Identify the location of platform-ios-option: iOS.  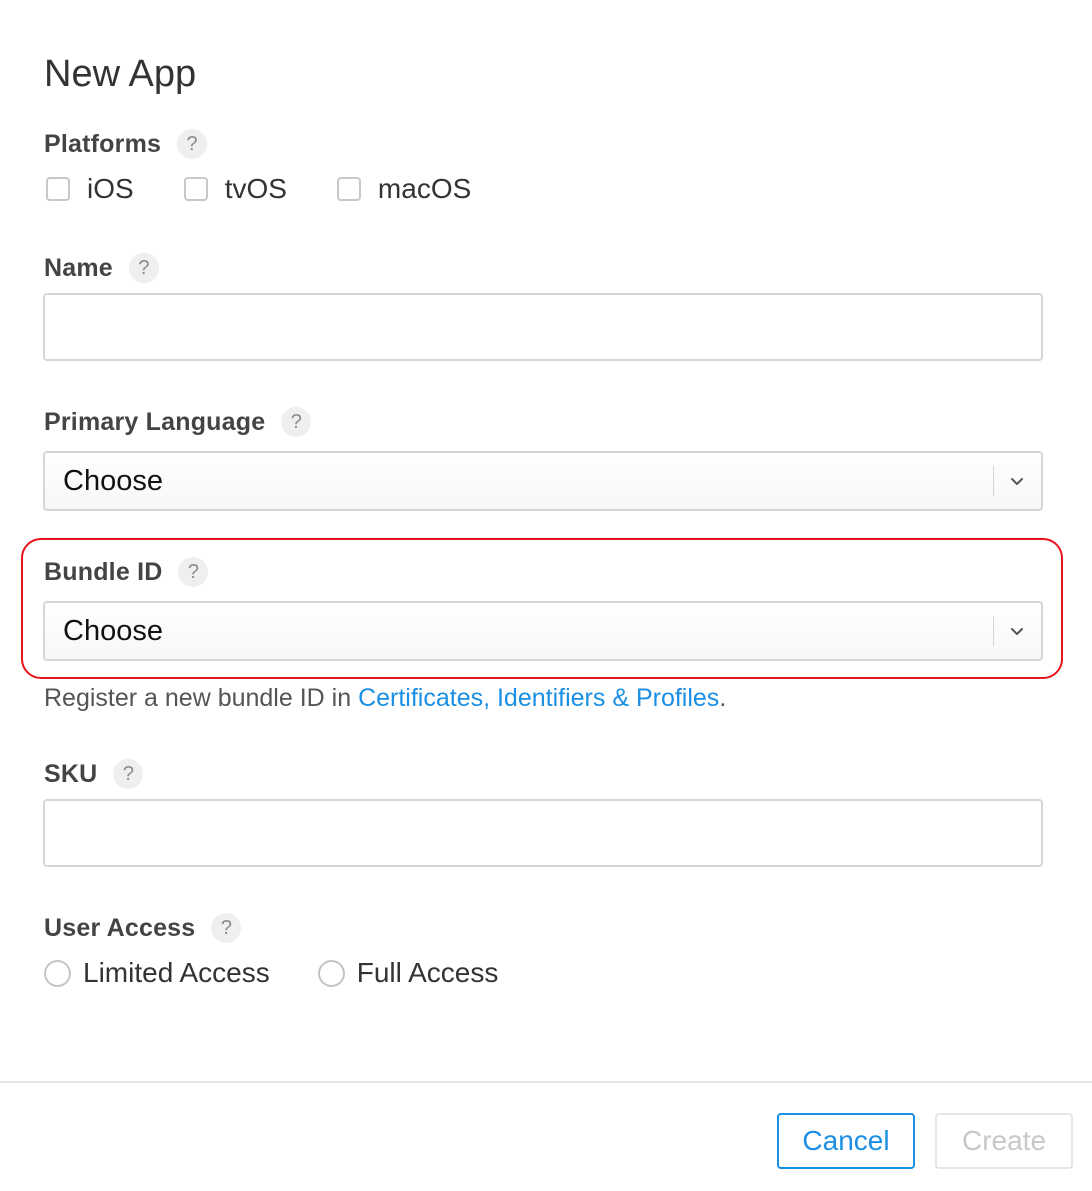
(90, 189).